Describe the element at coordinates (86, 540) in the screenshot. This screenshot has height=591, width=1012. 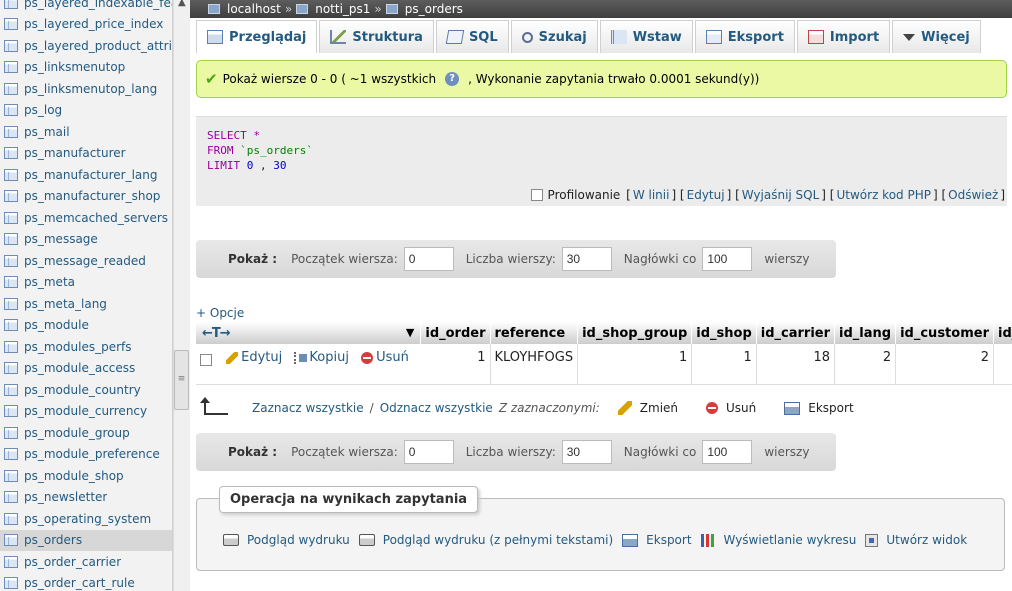
I see `sidebar-table-item: ps_orders` at that location.